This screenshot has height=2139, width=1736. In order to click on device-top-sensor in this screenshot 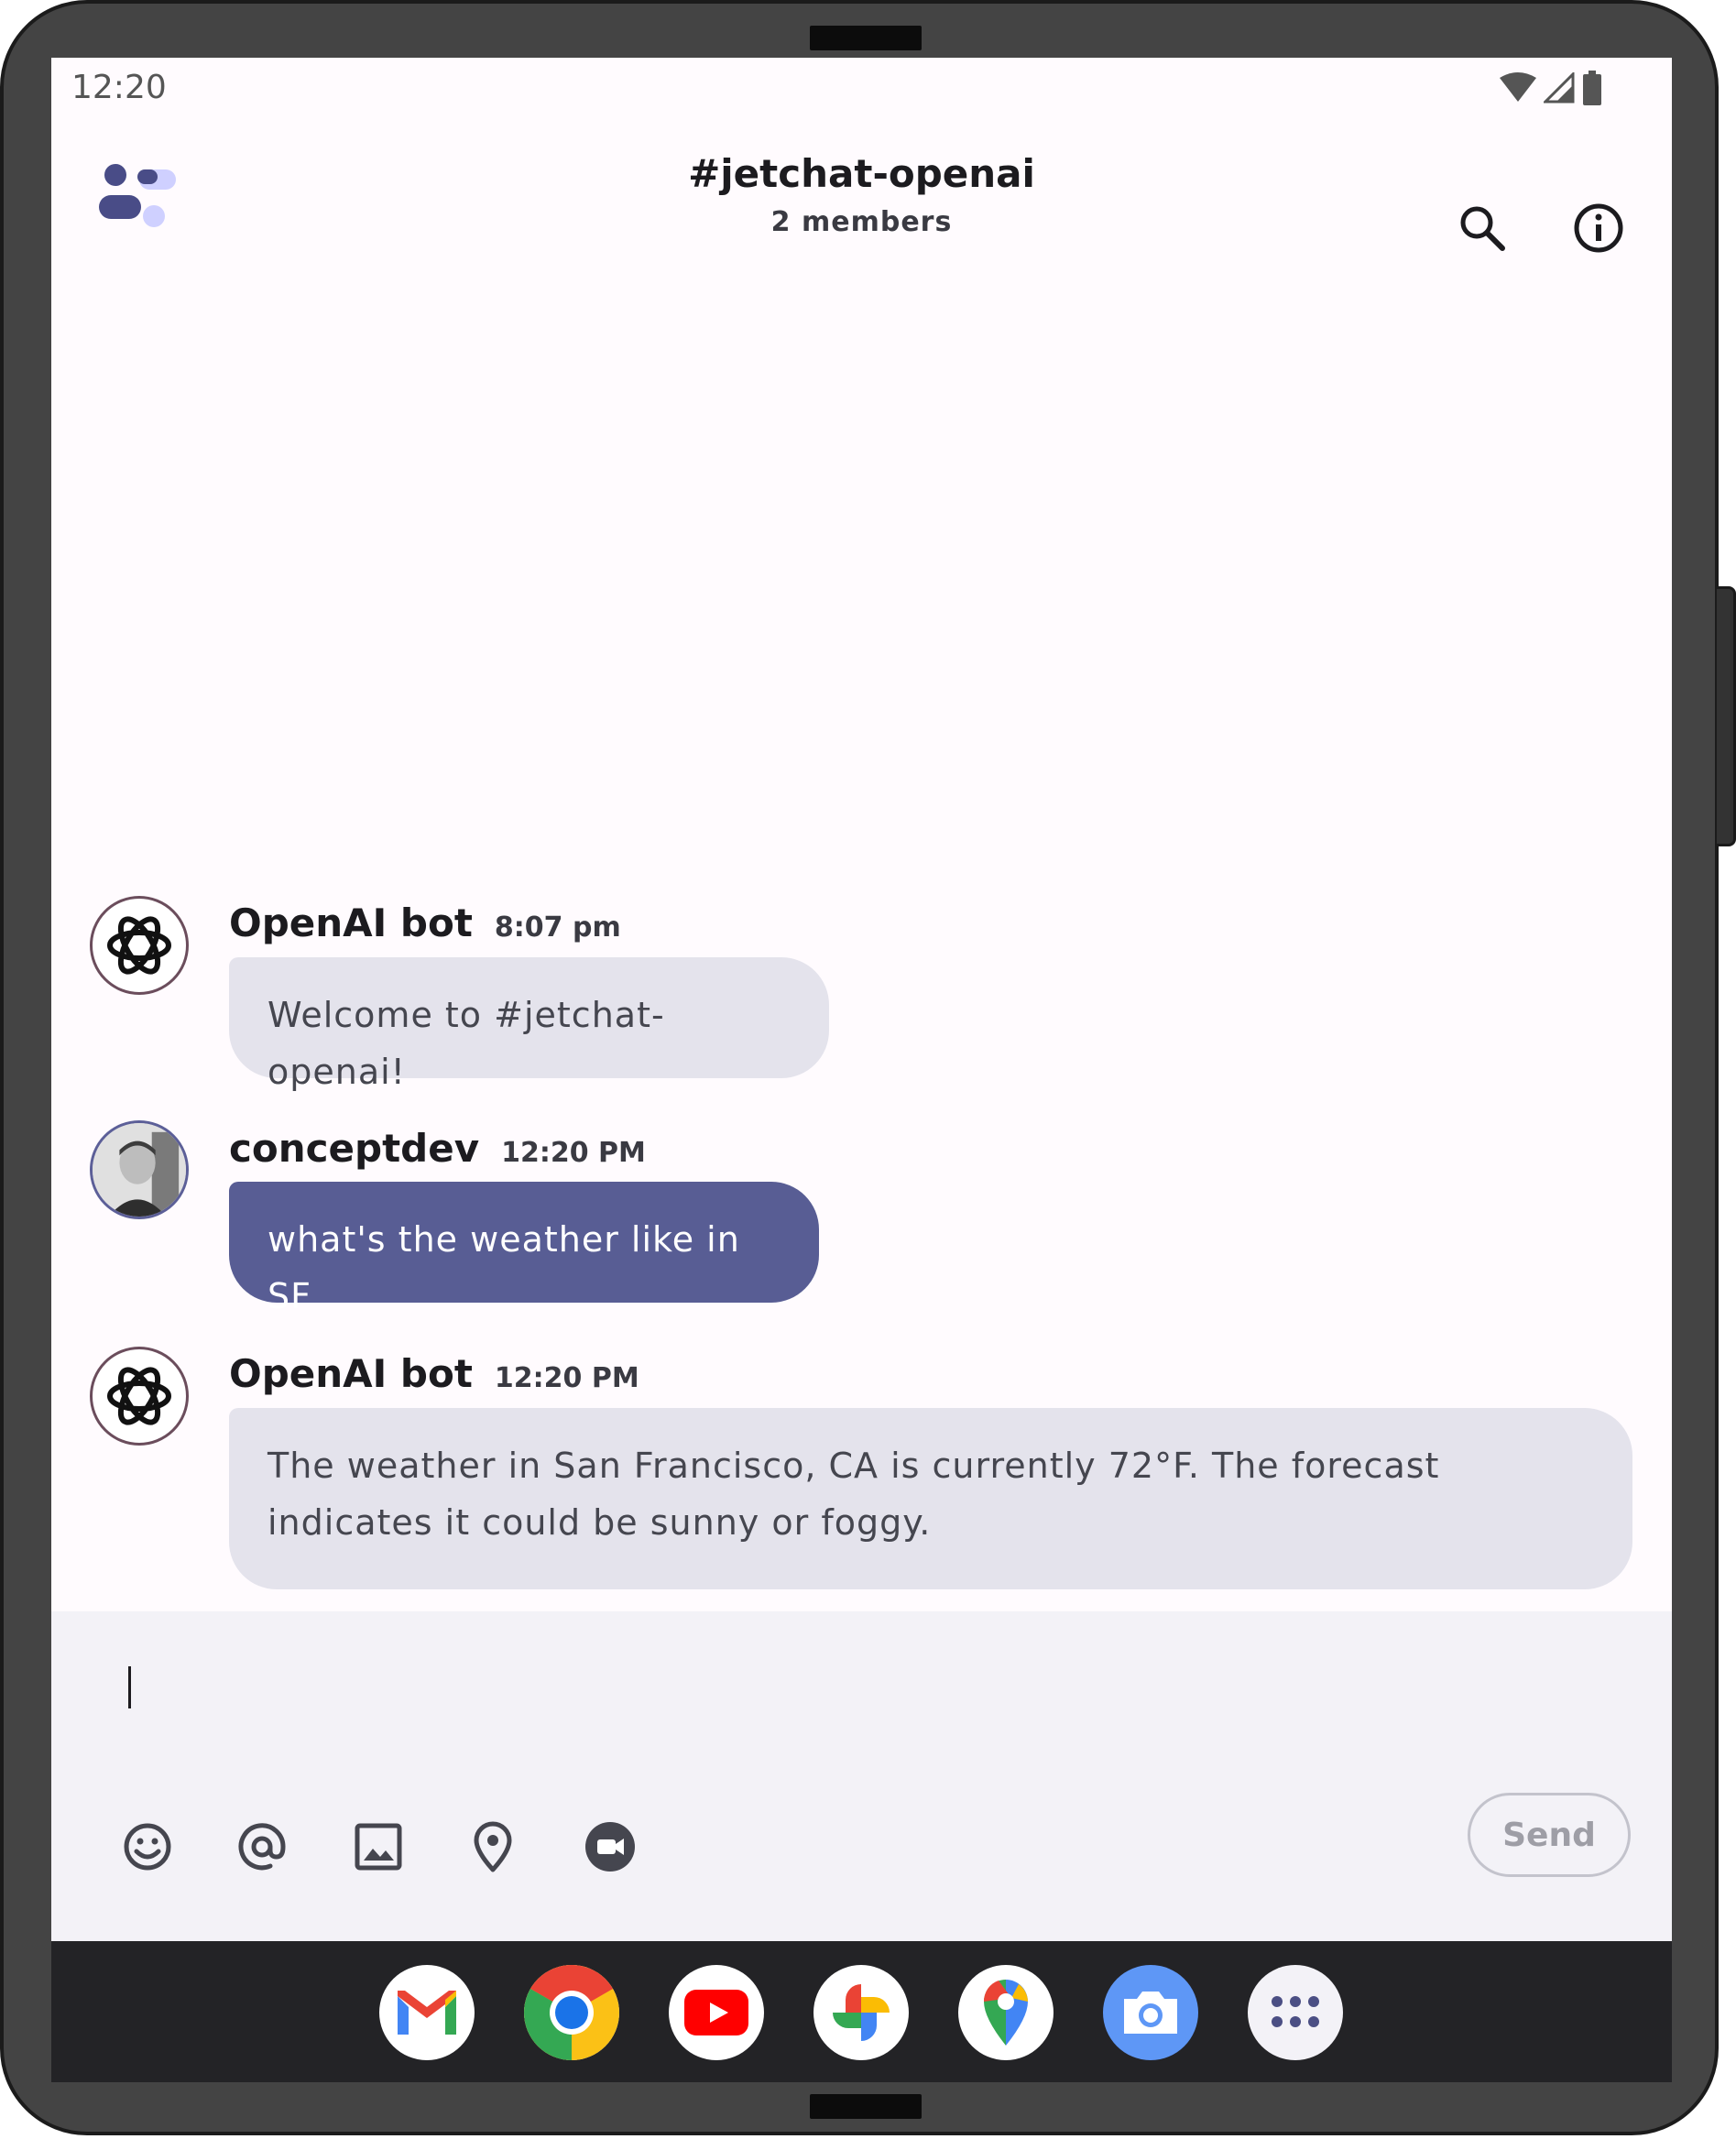, I will do `click(866, 38)`.